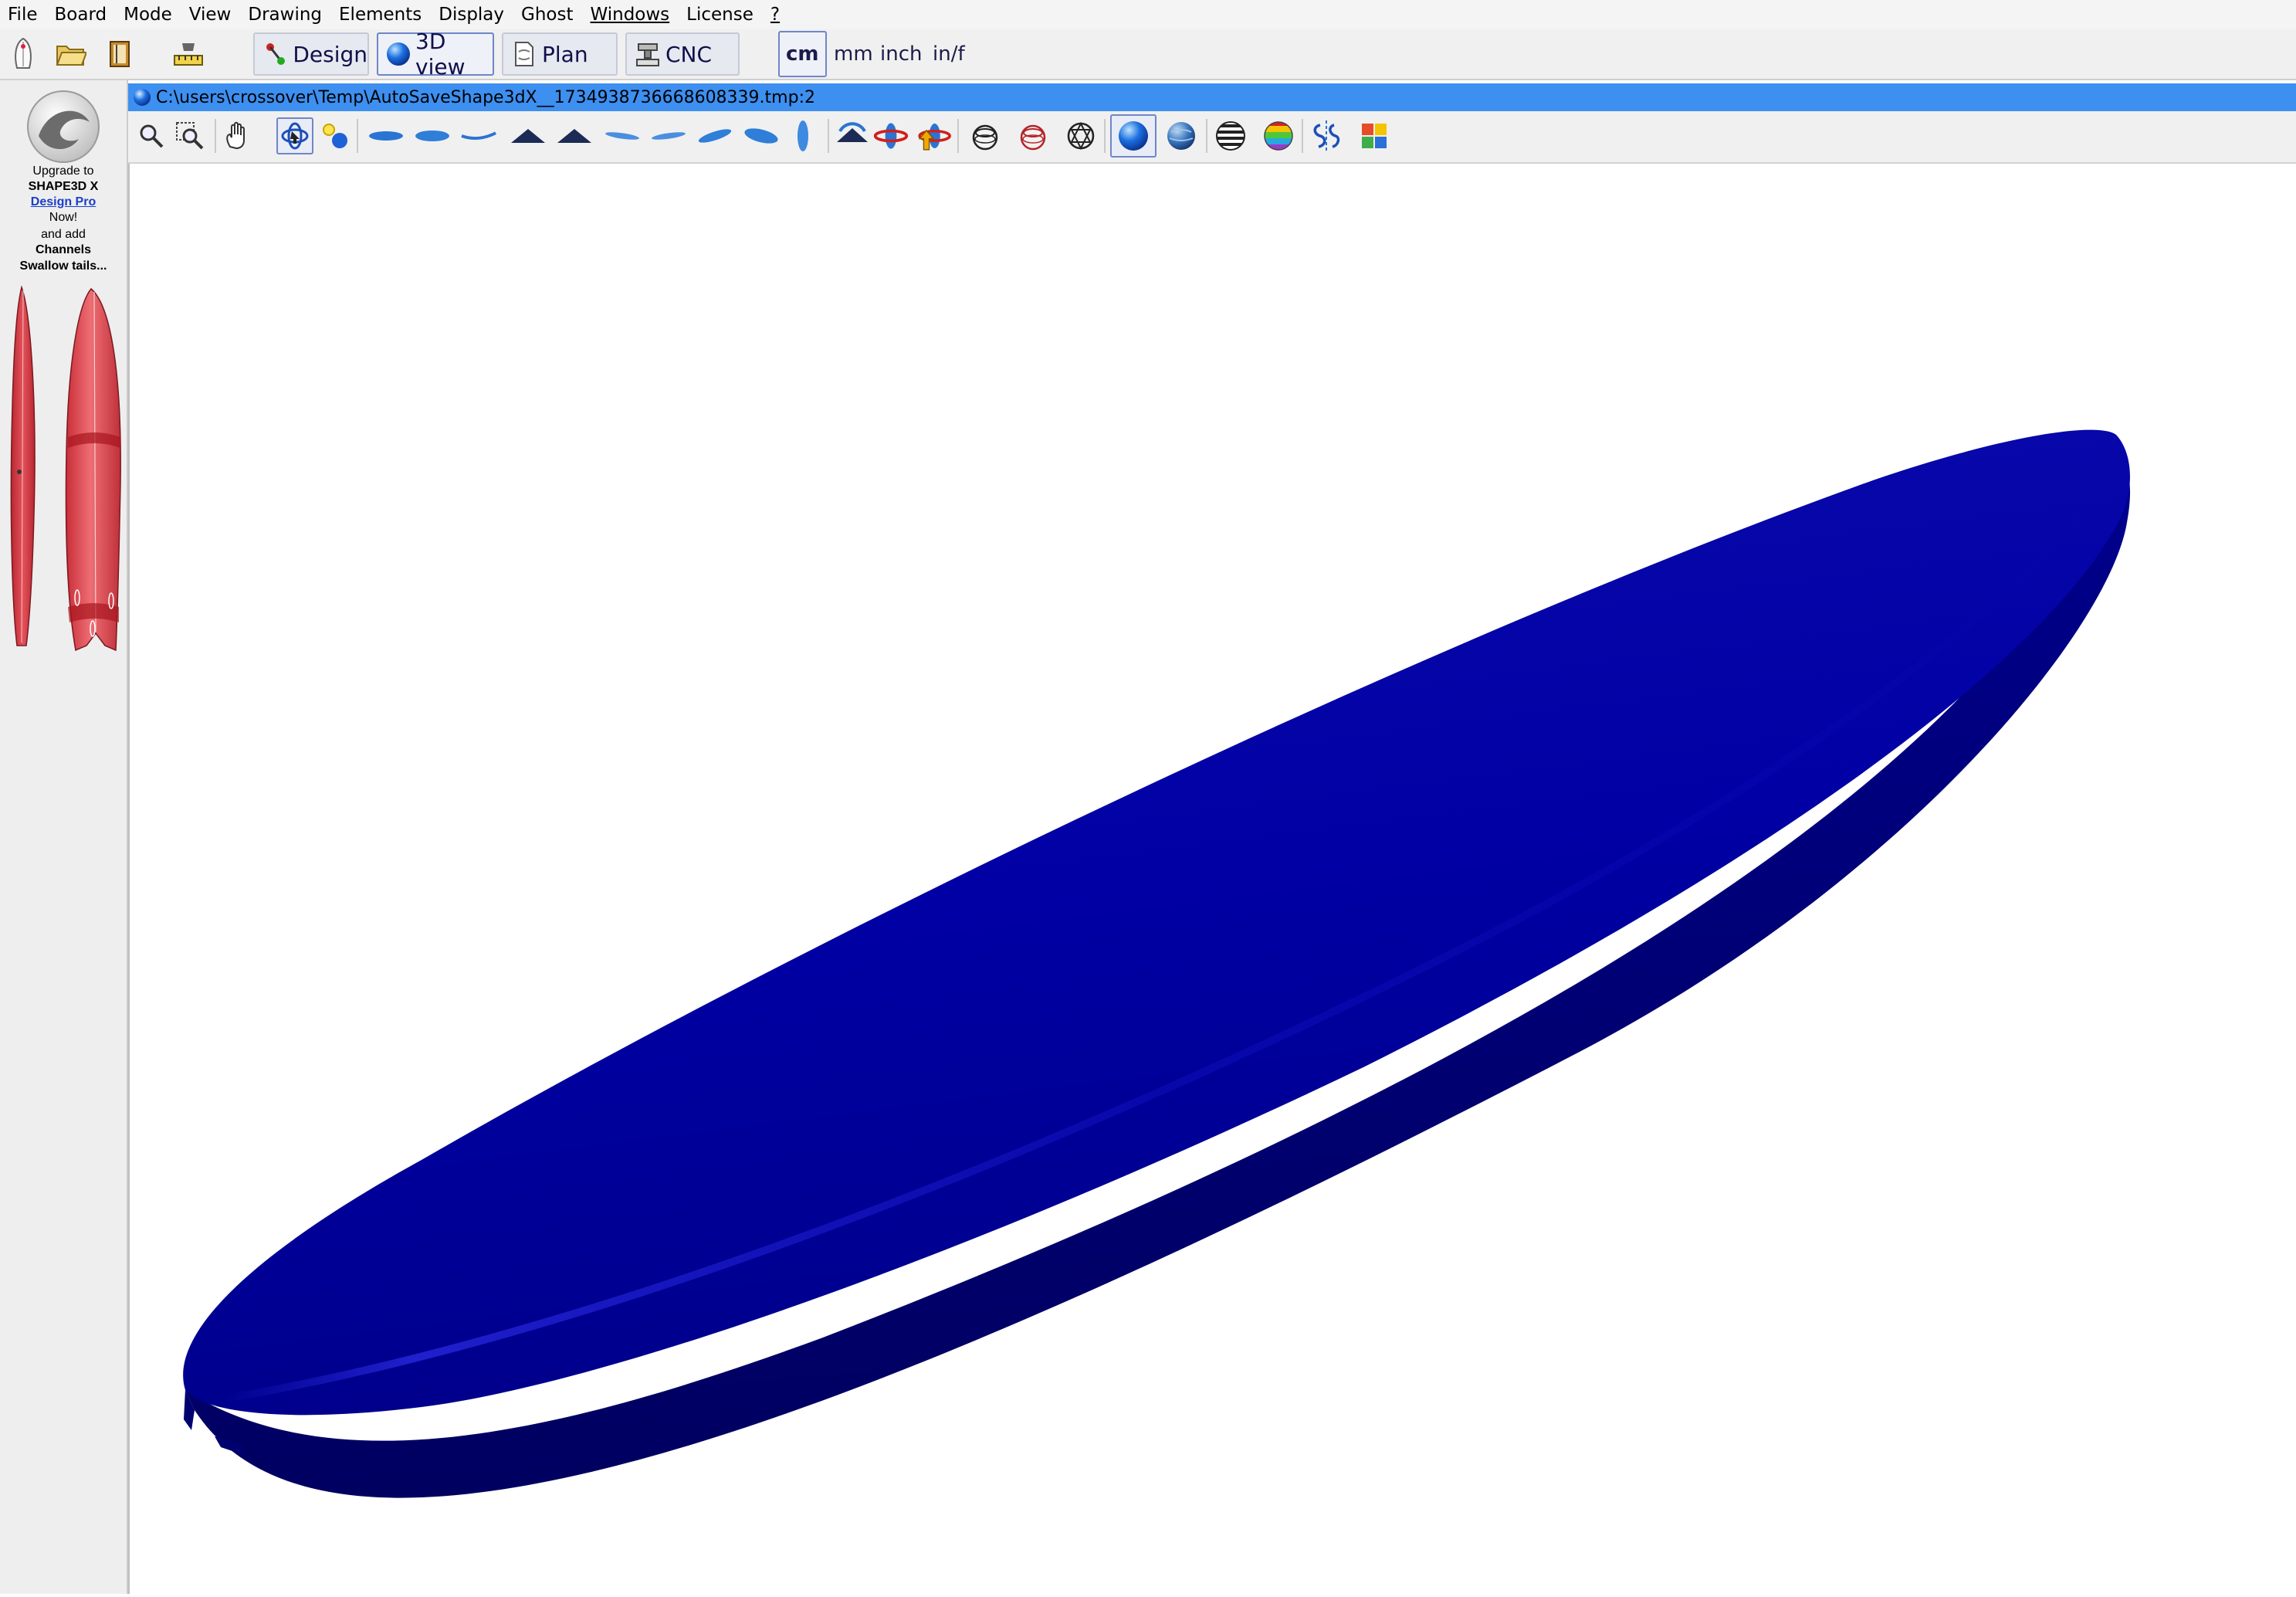  What do you see at coordinates (689, 54) in the screenshot?
I see `cnc-mode-label: CNC` at bounding box center [689, 54].